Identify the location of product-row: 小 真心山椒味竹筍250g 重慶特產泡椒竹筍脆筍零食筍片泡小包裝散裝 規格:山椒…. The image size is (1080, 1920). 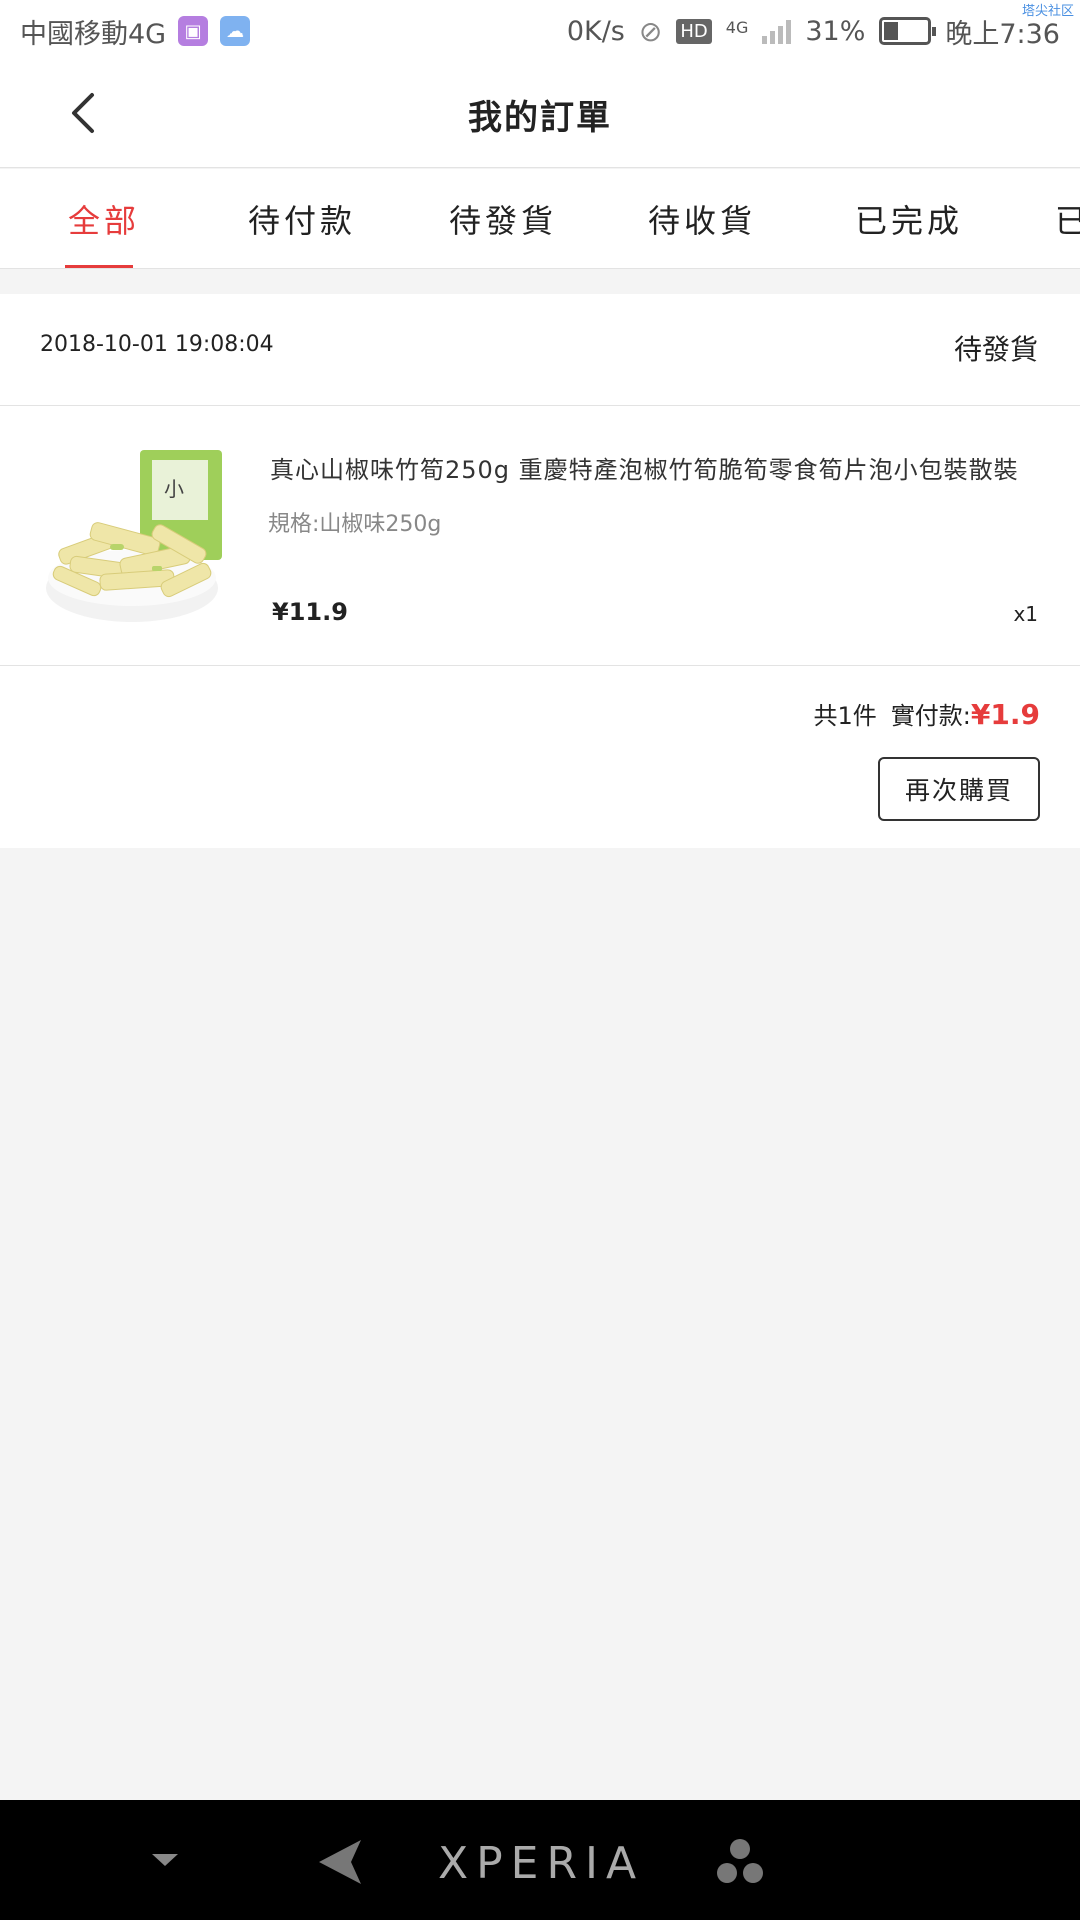
(540, 536).